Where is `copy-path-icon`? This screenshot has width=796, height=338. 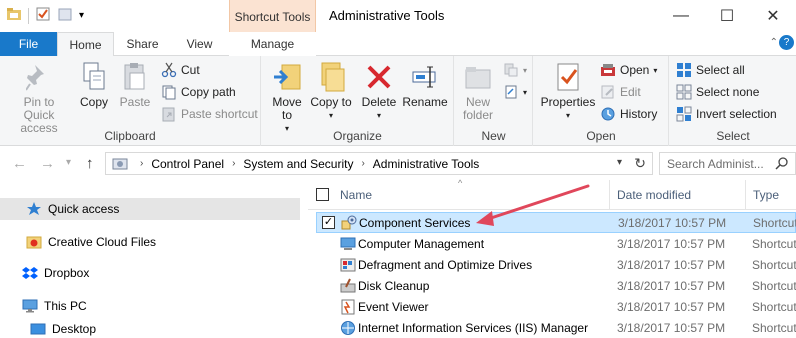 copy-path-icon is located at coordinates (169, 92).